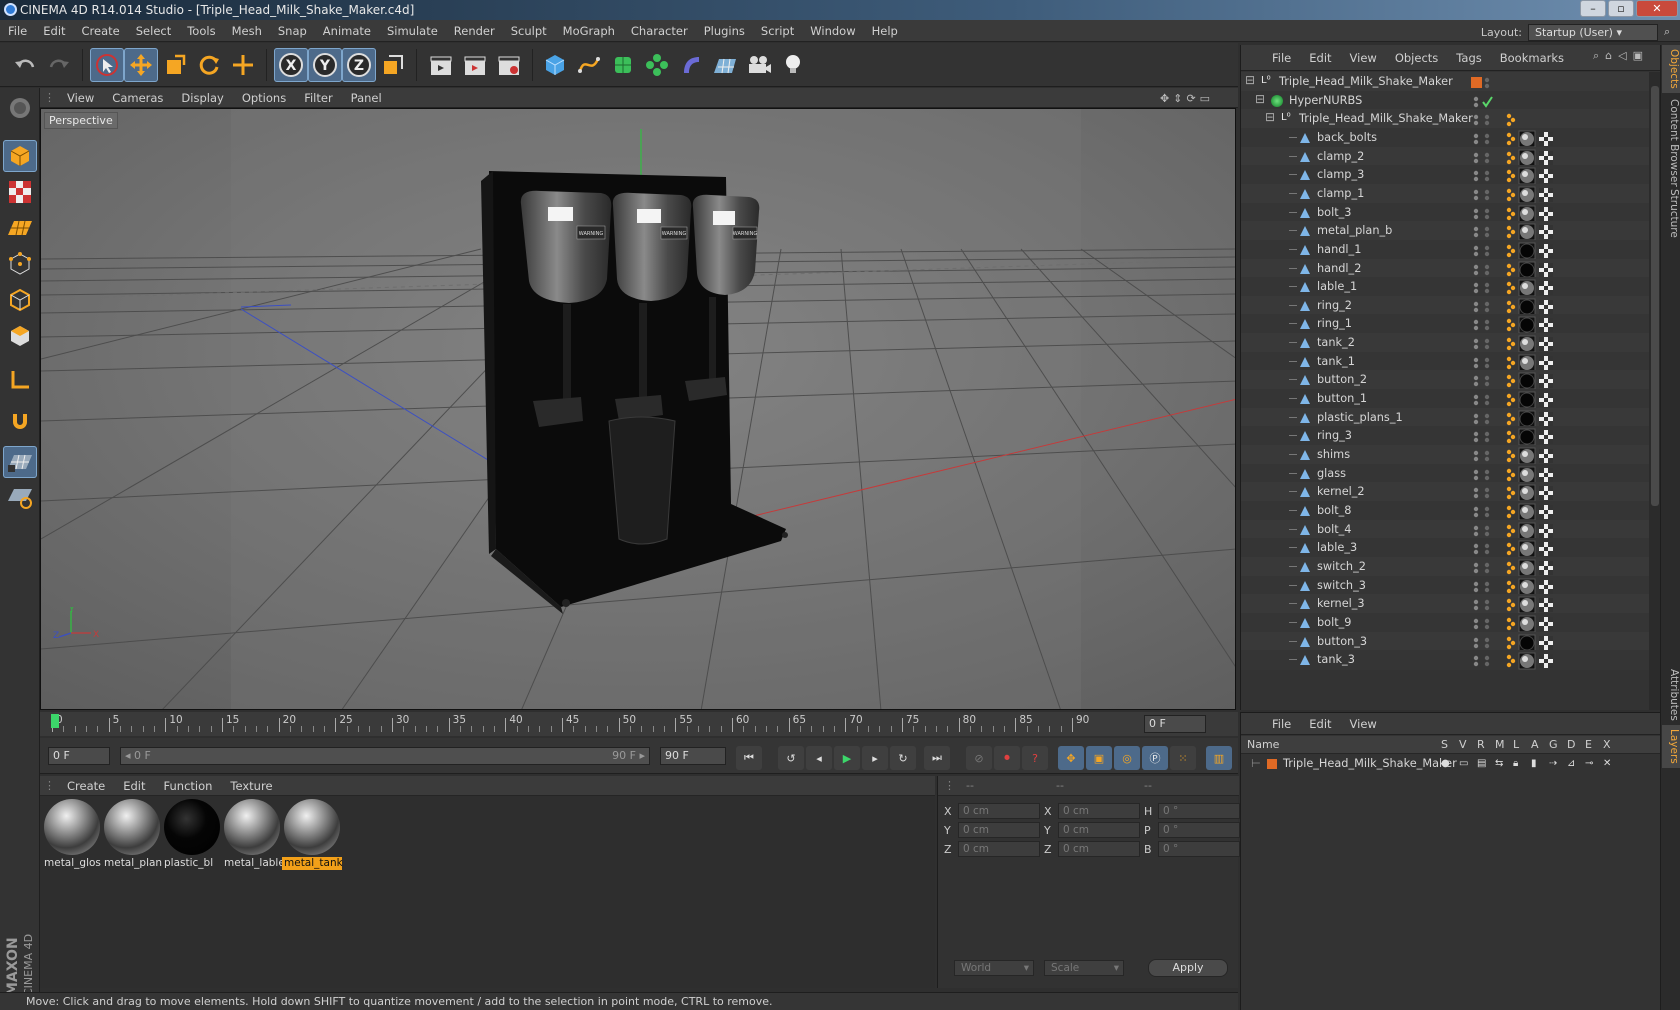 This screenshot has width=1680, height=1010. Describe the element at coordinates (1463, 744) in the screenshot. I see `layer-flag-column-v: V` at that location.